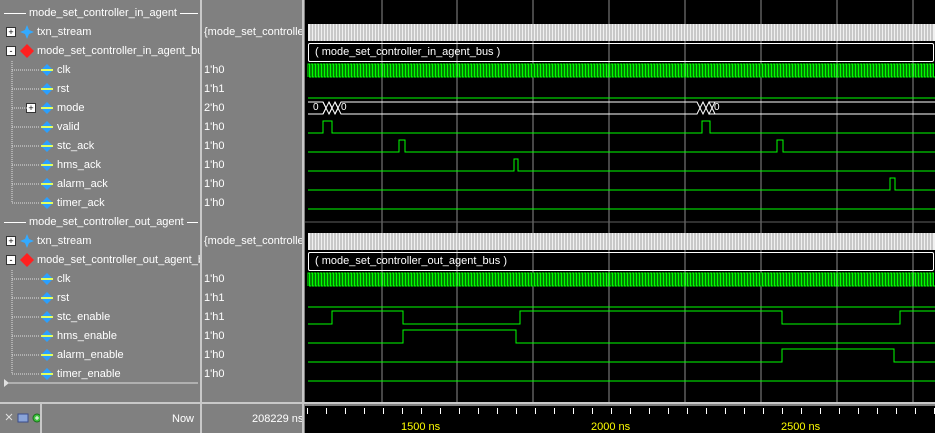  Describe the element at coordinates (621, 241) in the screenshot. I see `txn-stream-bar-out` at that location.